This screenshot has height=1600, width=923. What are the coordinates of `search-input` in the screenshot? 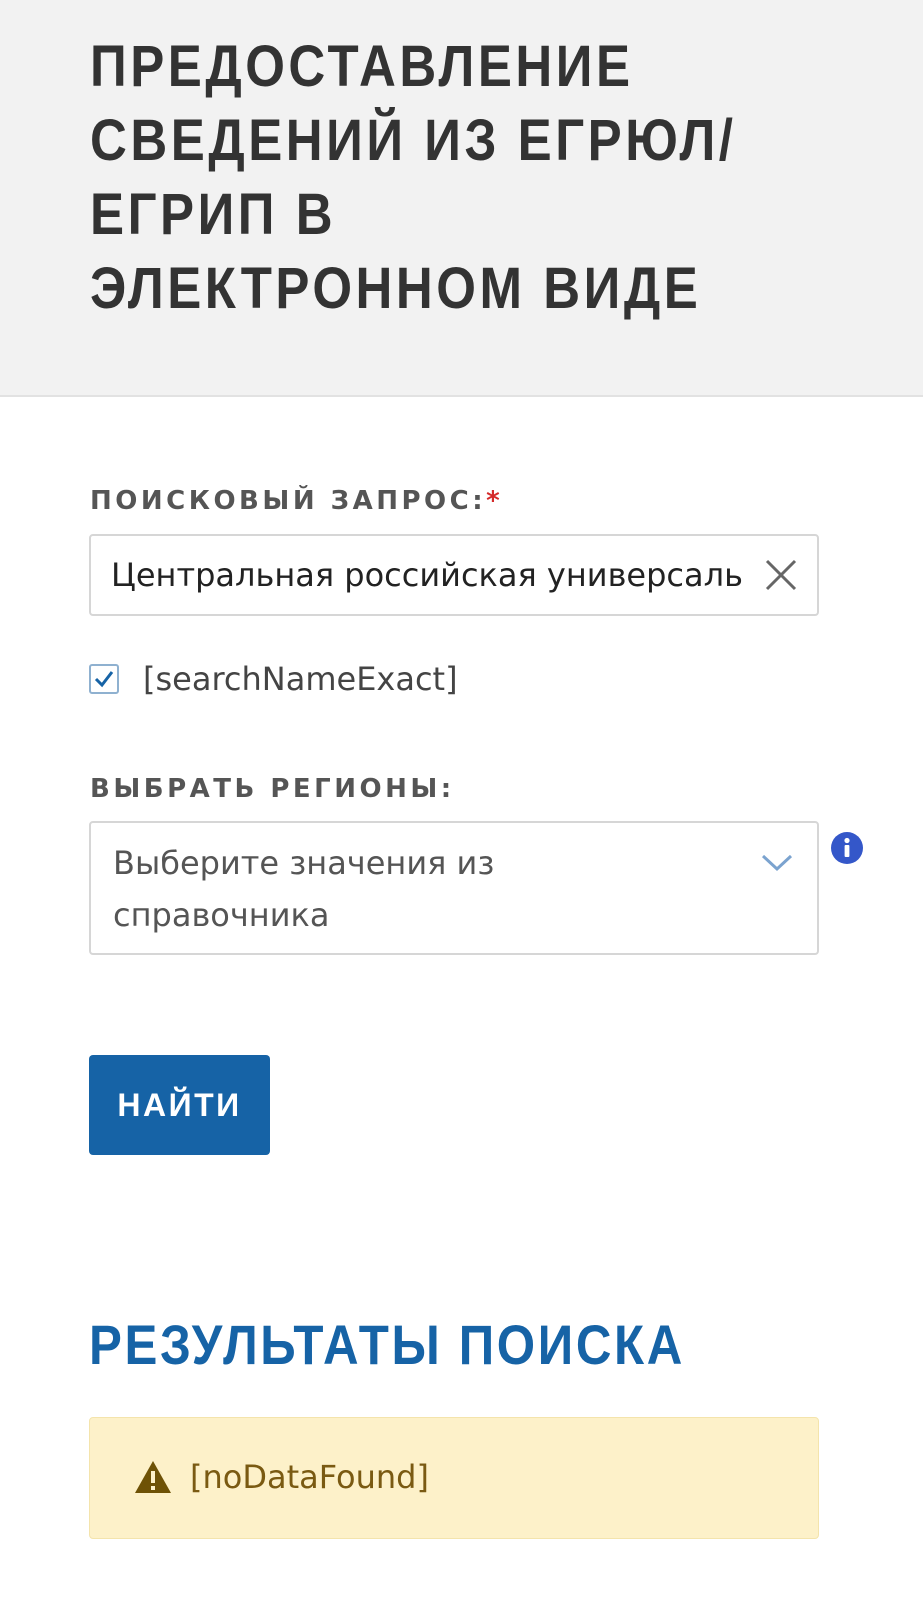 It's located at (431, 575).